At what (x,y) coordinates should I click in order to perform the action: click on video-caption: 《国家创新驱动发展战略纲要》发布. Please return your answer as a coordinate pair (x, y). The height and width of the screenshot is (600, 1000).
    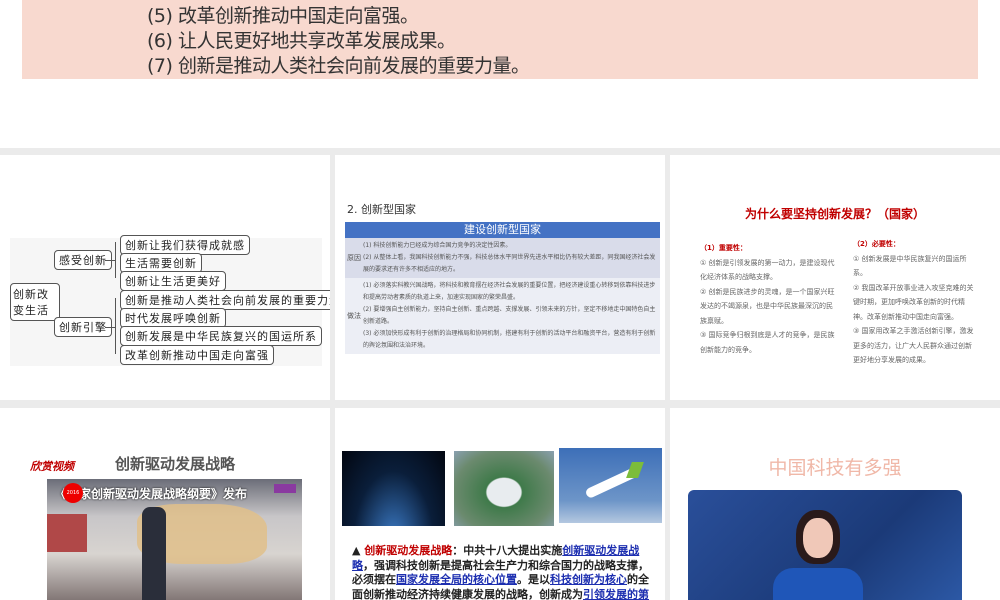
    Looking at the image, I should click on (151, 494).